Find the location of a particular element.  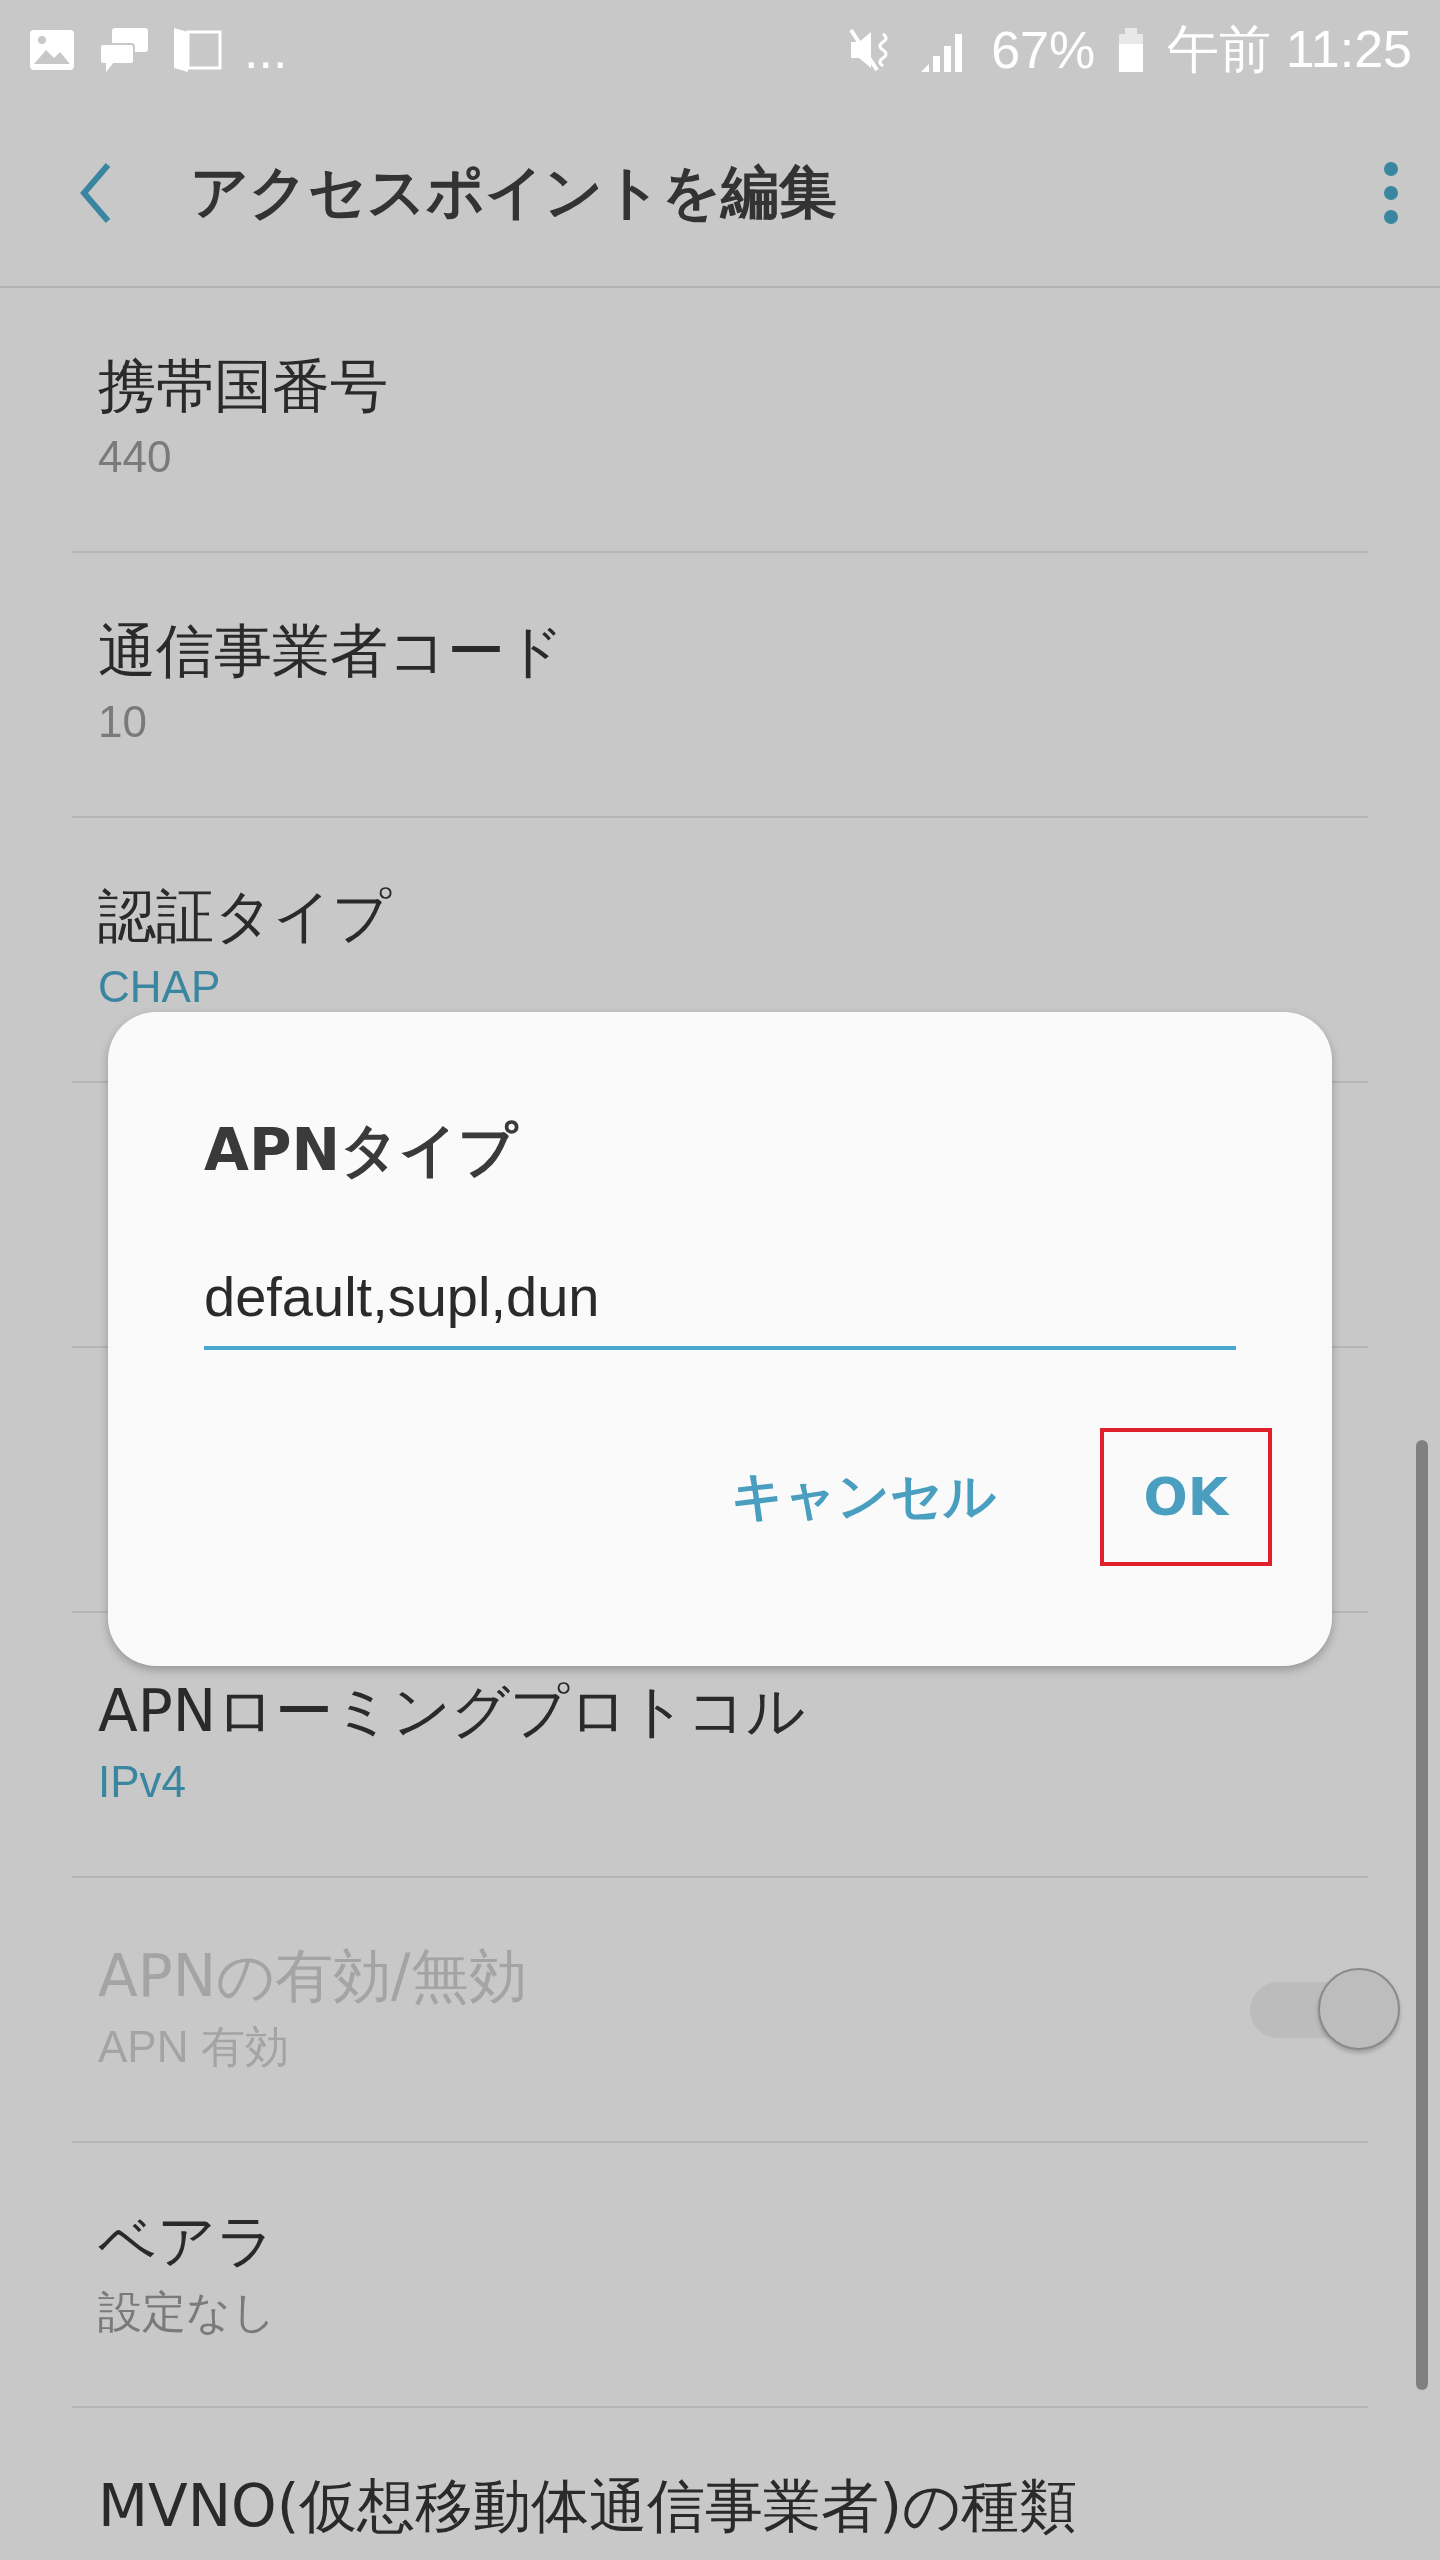

setting-value: 10 is located at coordinates (123, 722).